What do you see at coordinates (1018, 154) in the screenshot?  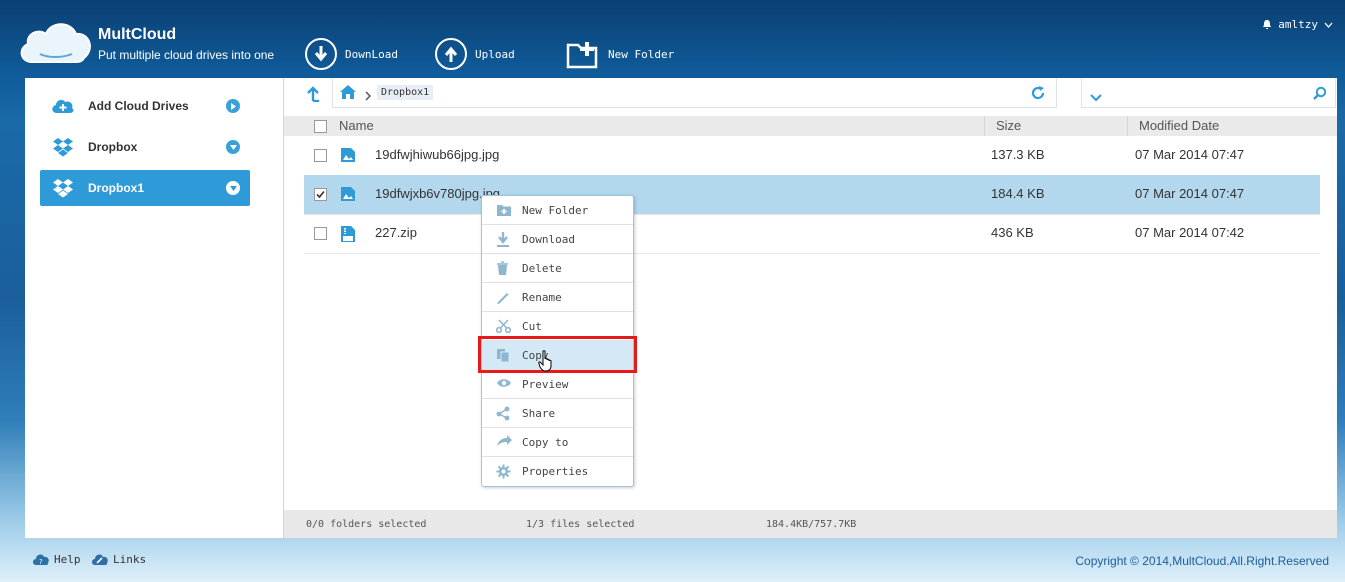 I see `file-size: 137.3 KB` at bounding box center [1018, 154].